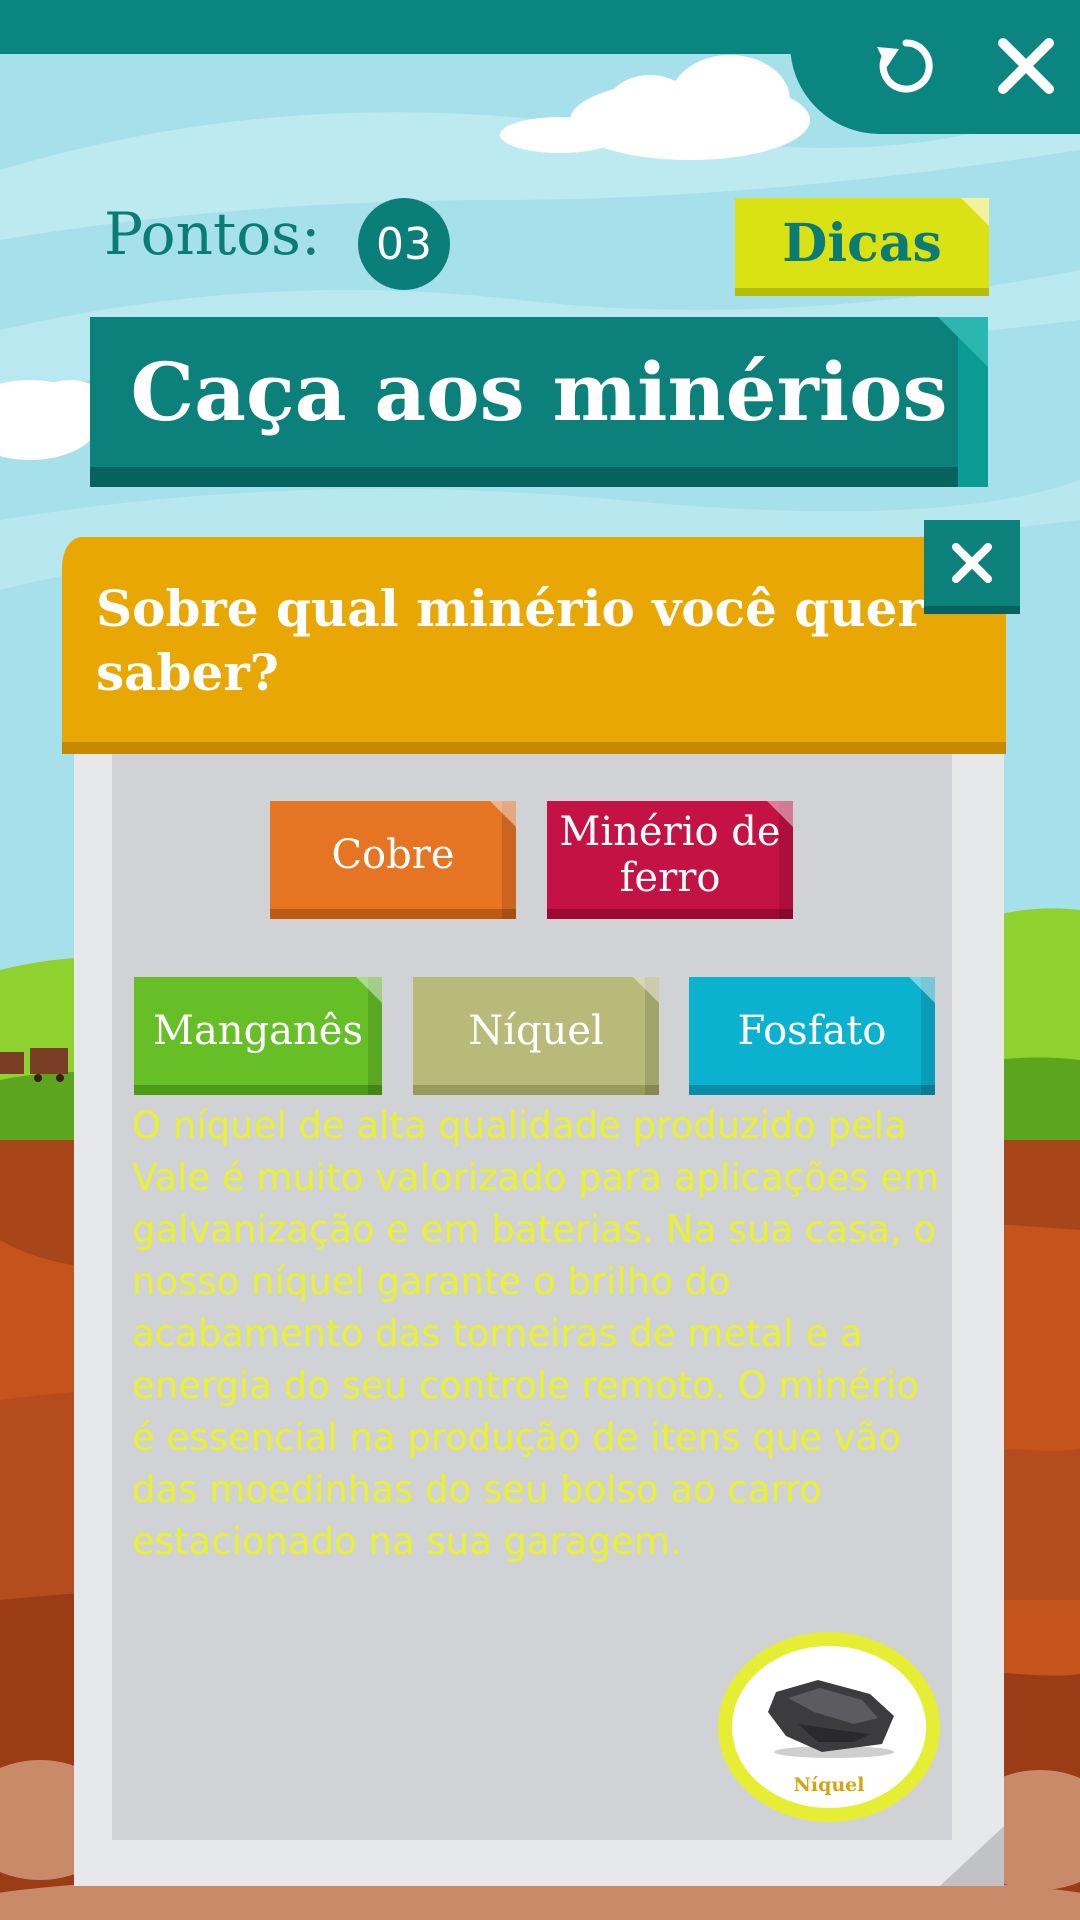  I want to click on option-fosfato-button: Fosfato, so click(812, 1036).